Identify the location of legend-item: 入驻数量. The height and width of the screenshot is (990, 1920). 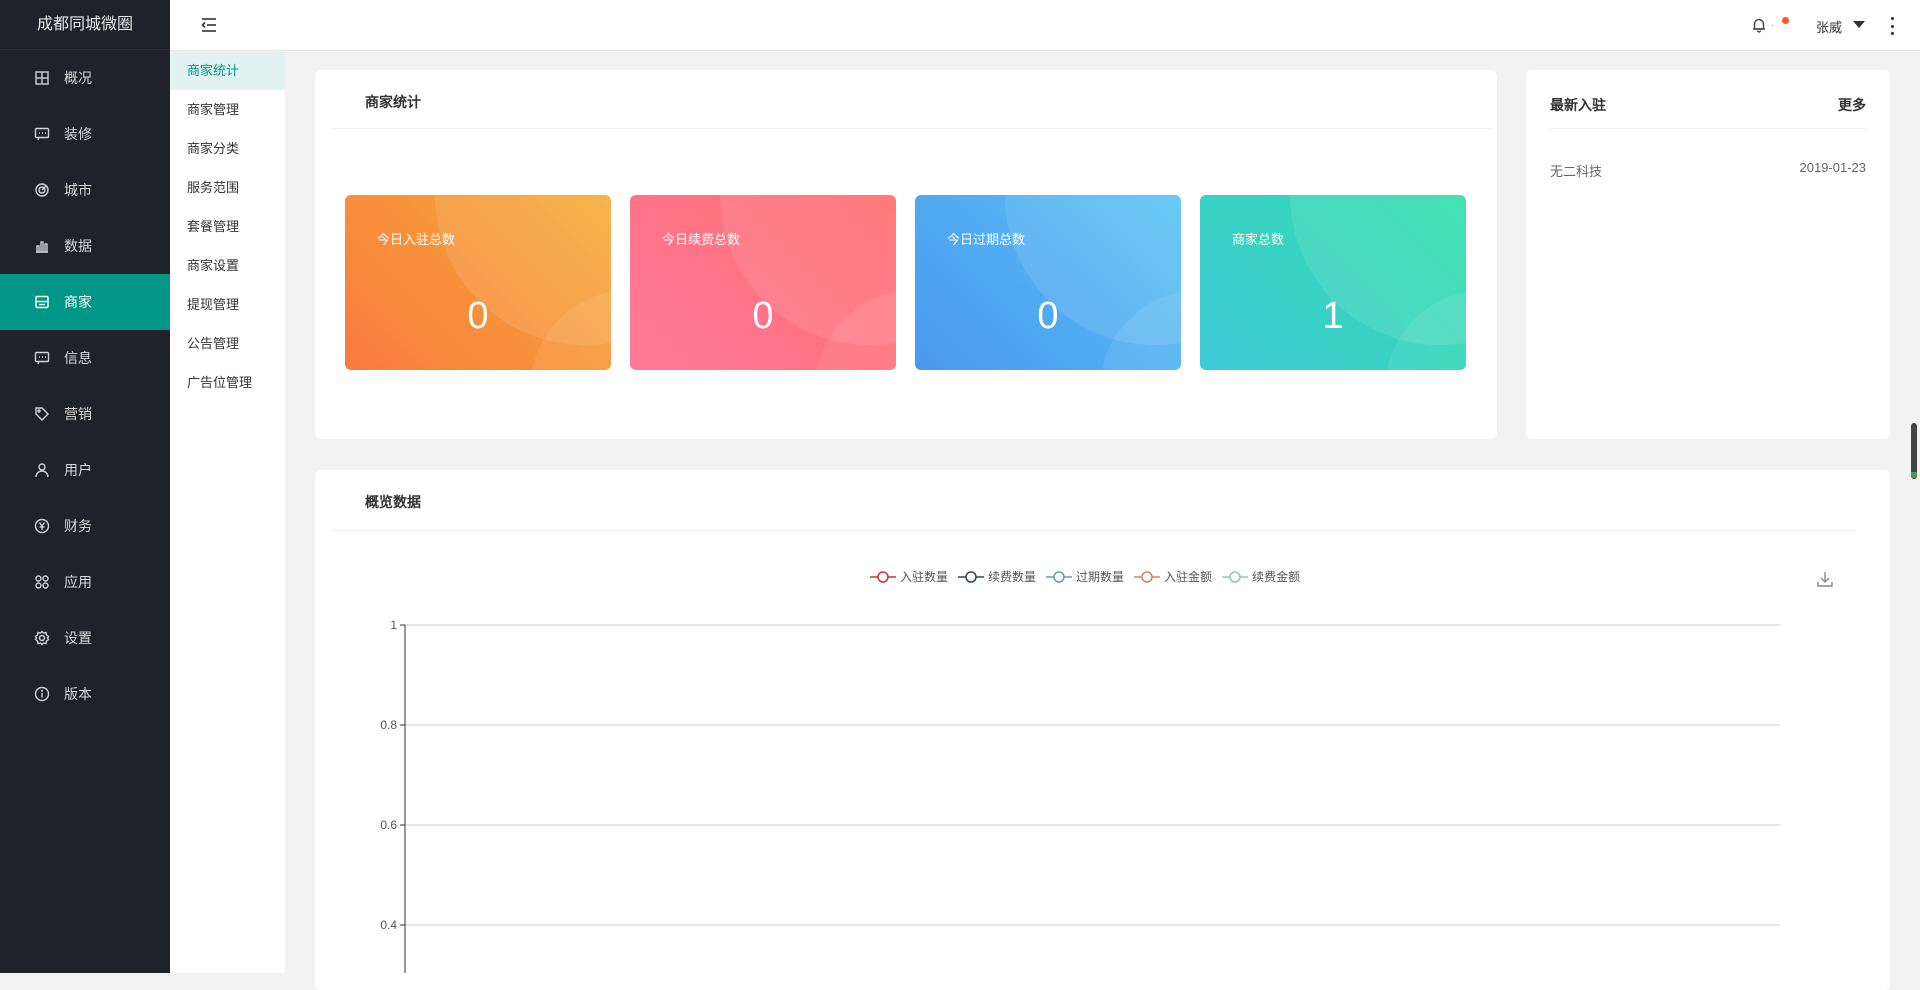
(909, 576).